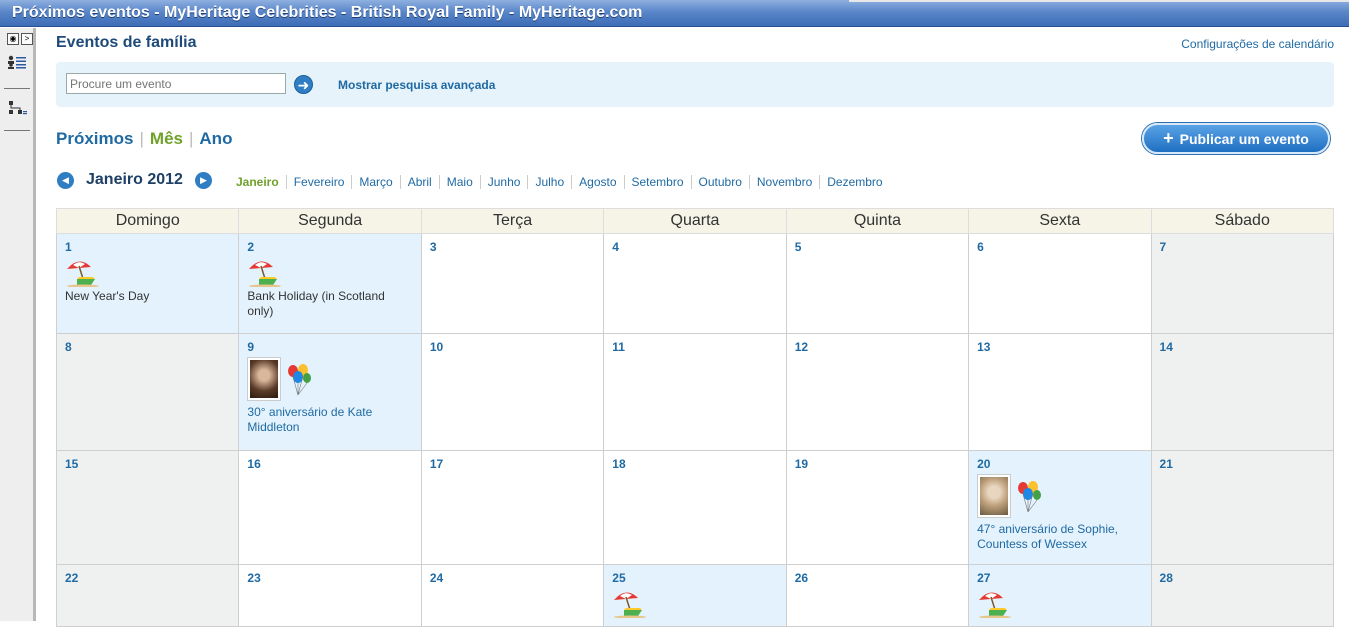 This screenshot has height=627, width=1349. Describe the element at coordinates (695, 507) in the screenshot. I see `calendar-day-cell: 18` at that location.